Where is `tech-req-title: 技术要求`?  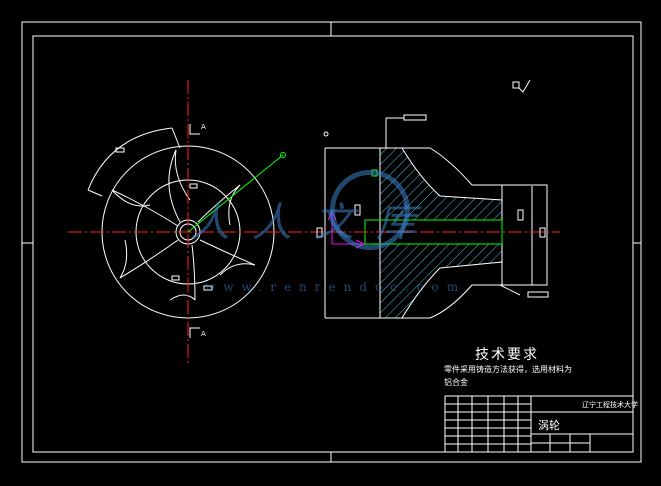 tech-req-title: 技术要求 is located at coordinates (507, 355).